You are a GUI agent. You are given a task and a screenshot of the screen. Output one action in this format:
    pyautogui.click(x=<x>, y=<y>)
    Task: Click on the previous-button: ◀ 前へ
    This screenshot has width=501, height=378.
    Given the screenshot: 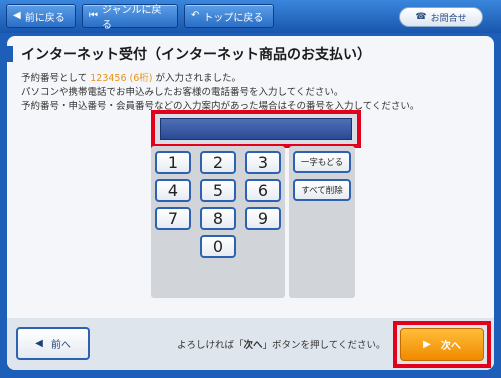 What is the action you would take?
    pyautogui.click(x=53, y=343)
    